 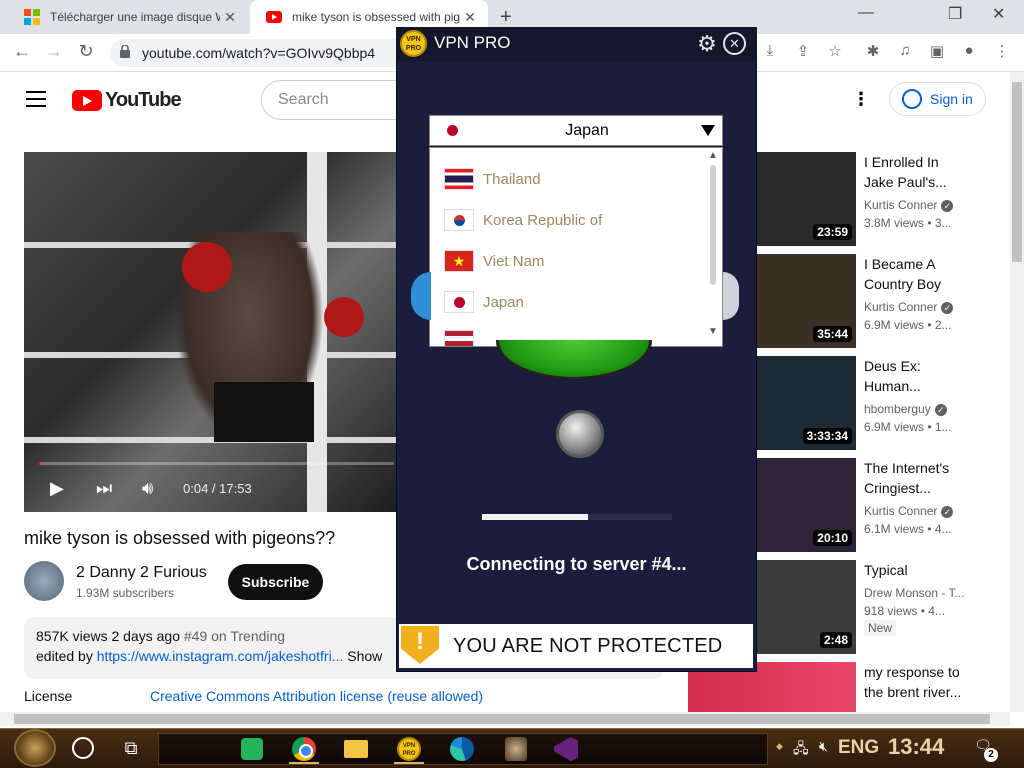 I want to click on back-button: ←, so click(x=22, y=51).